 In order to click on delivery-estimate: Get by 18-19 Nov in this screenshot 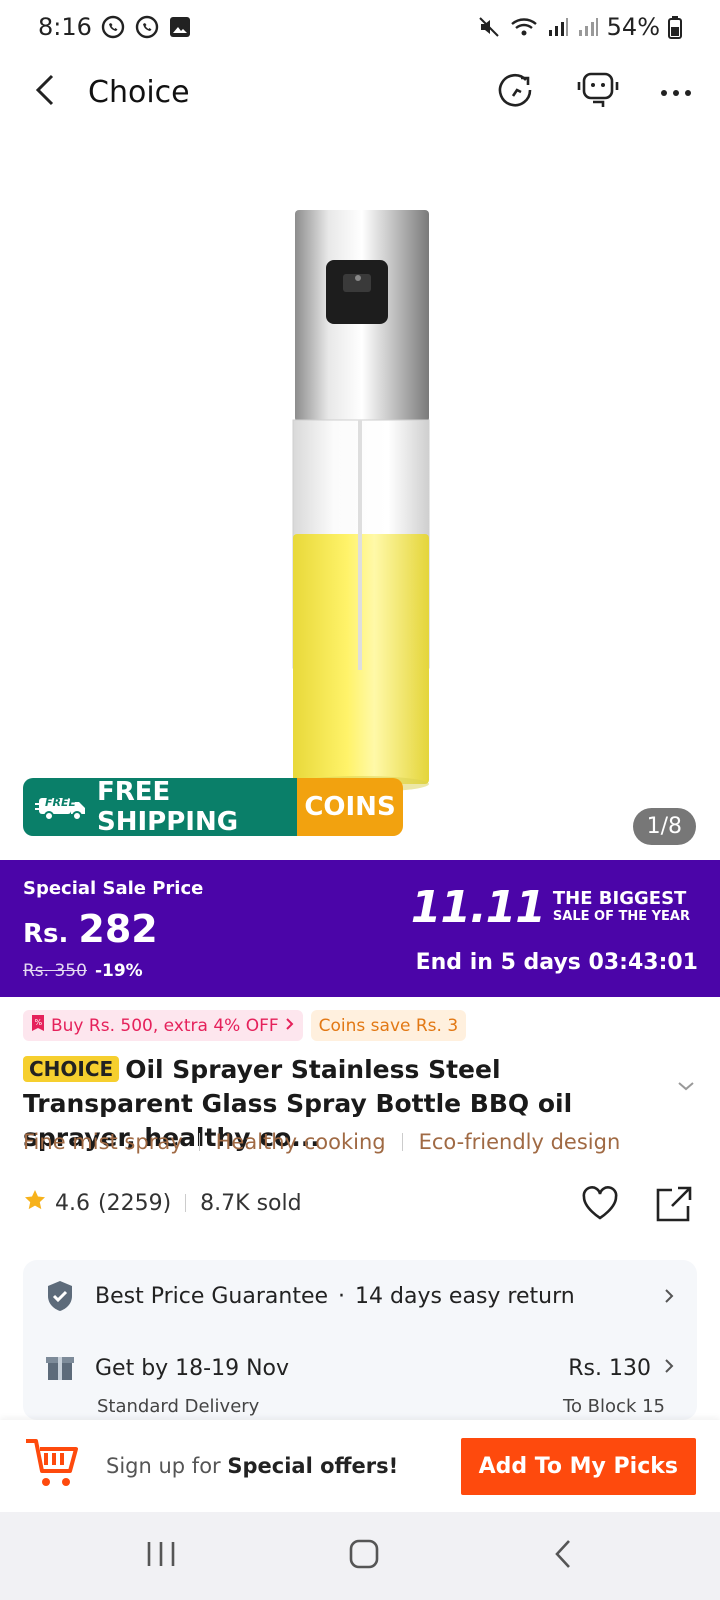, I will do `click(192, 1368)`.